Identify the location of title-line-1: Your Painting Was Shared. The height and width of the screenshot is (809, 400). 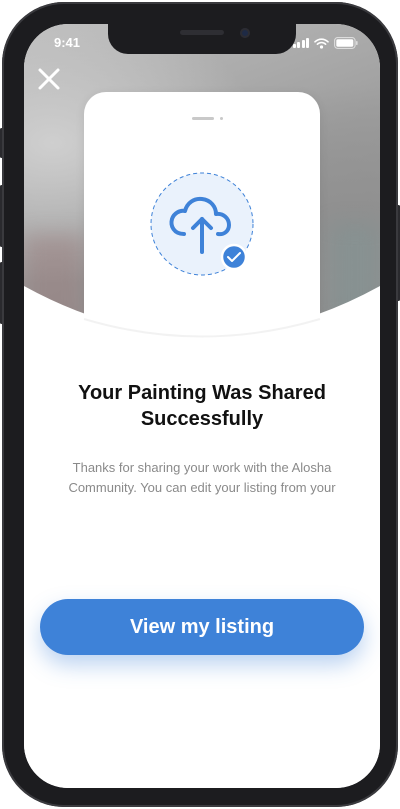
(202, 393).